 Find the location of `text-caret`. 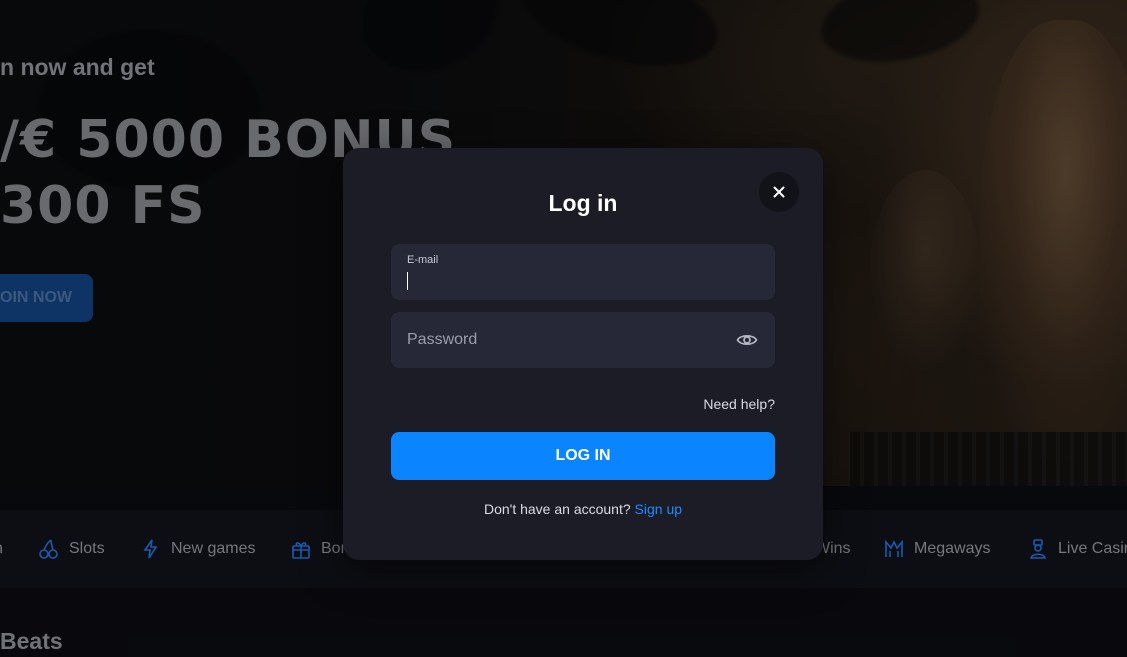

text-caret is located at coordinates (407, 281).